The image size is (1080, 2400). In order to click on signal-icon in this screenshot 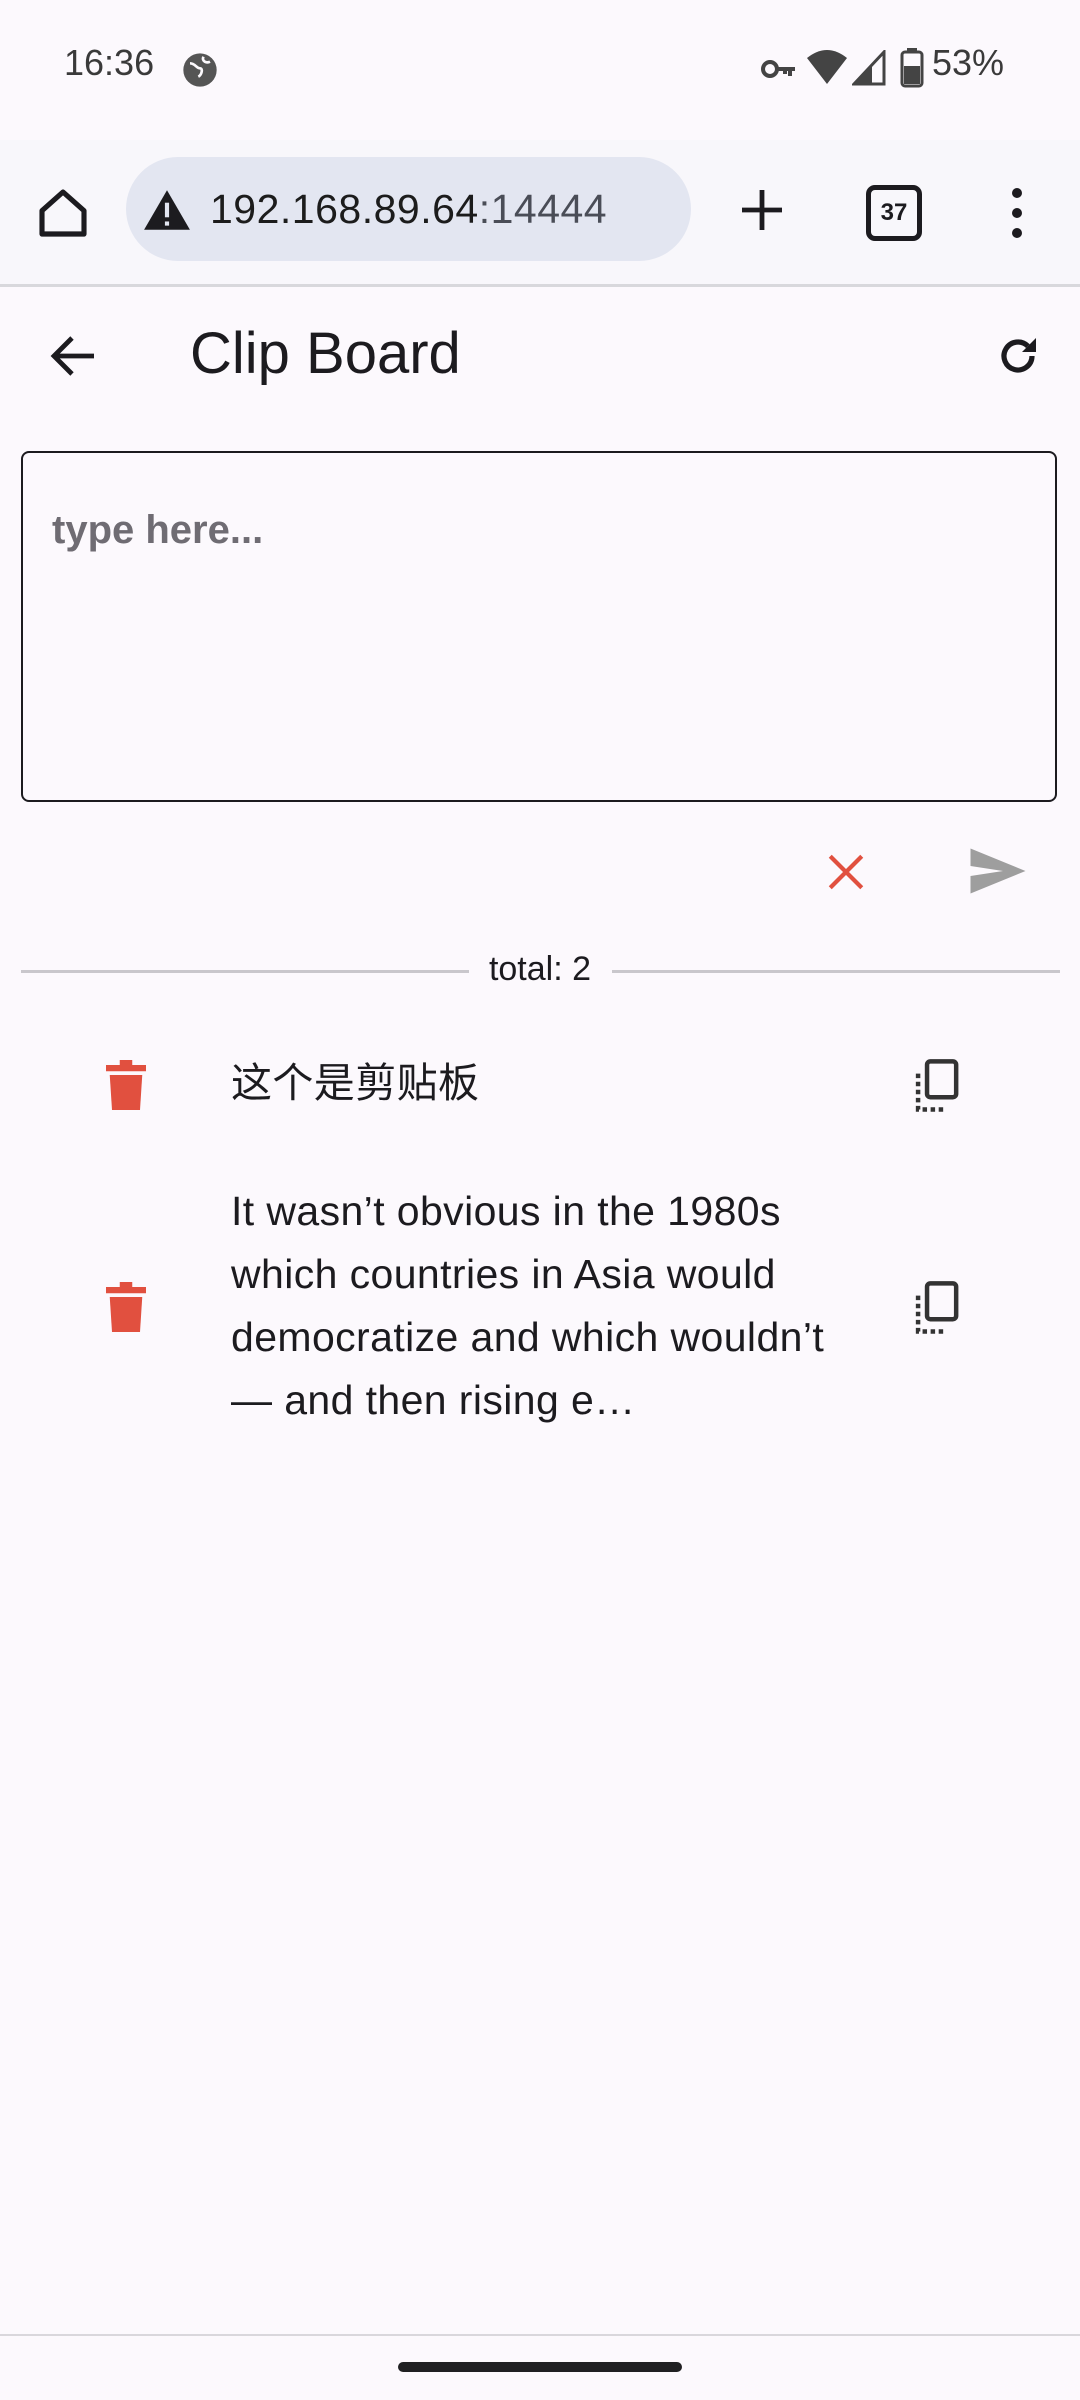, I will do `click(868, 69)`.